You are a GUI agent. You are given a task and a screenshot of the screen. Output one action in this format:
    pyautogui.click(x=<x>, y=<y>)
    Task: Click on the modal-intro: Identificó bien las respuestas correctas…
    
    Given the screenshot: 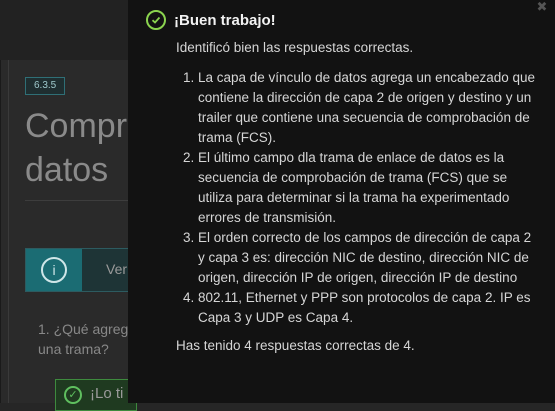 What is the action you would take?
    pyautogui.click(x=295, y=47)
    